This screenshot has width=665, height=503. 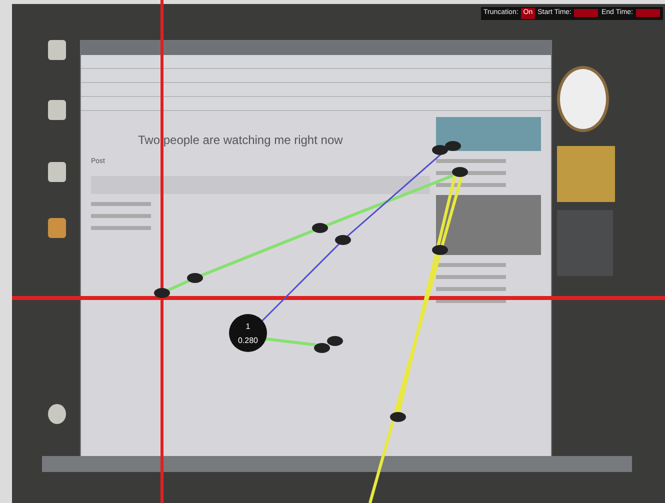 I want to click on photo-placeholder, so click(x=586, y=174).